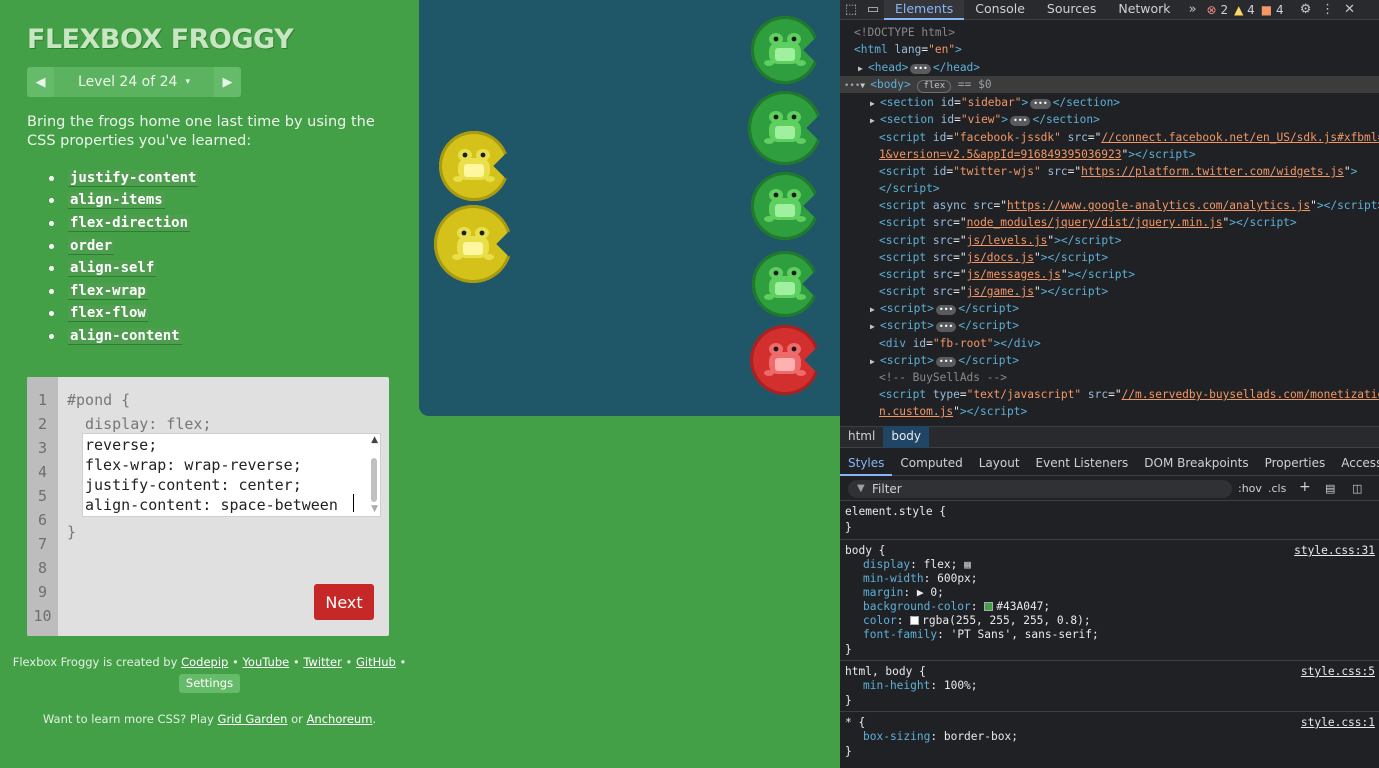 This screenshot has width=1379, height=768. I want to click on css-property: box-sizing: border-box;, so click(940, 737).